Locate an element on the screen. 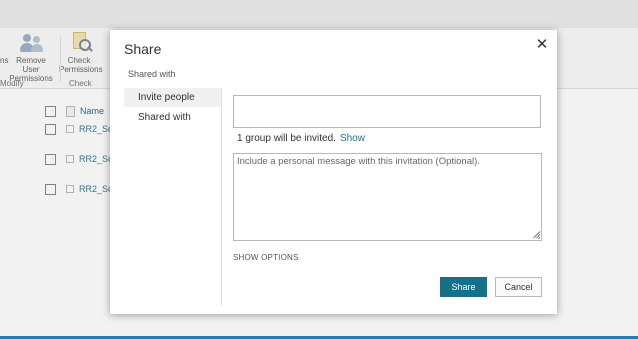  invite-info: 1 group will be invited. Show is located at coordinates (301, 138).